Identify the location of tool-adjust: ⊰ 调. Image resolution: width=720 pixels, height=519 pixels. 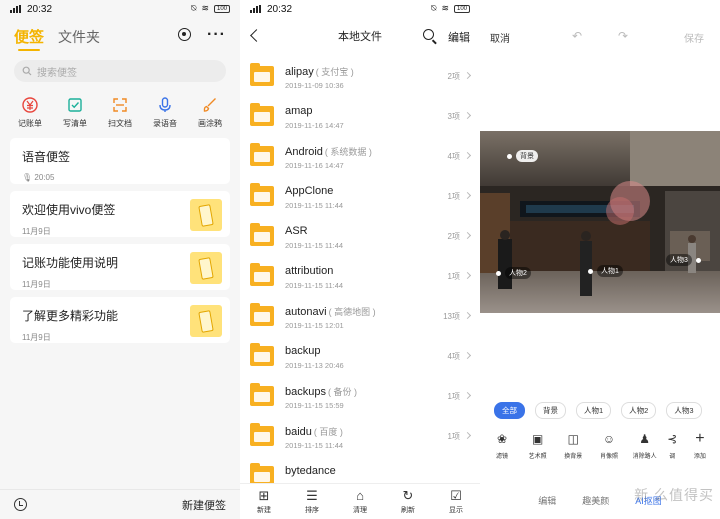
(672, 446).